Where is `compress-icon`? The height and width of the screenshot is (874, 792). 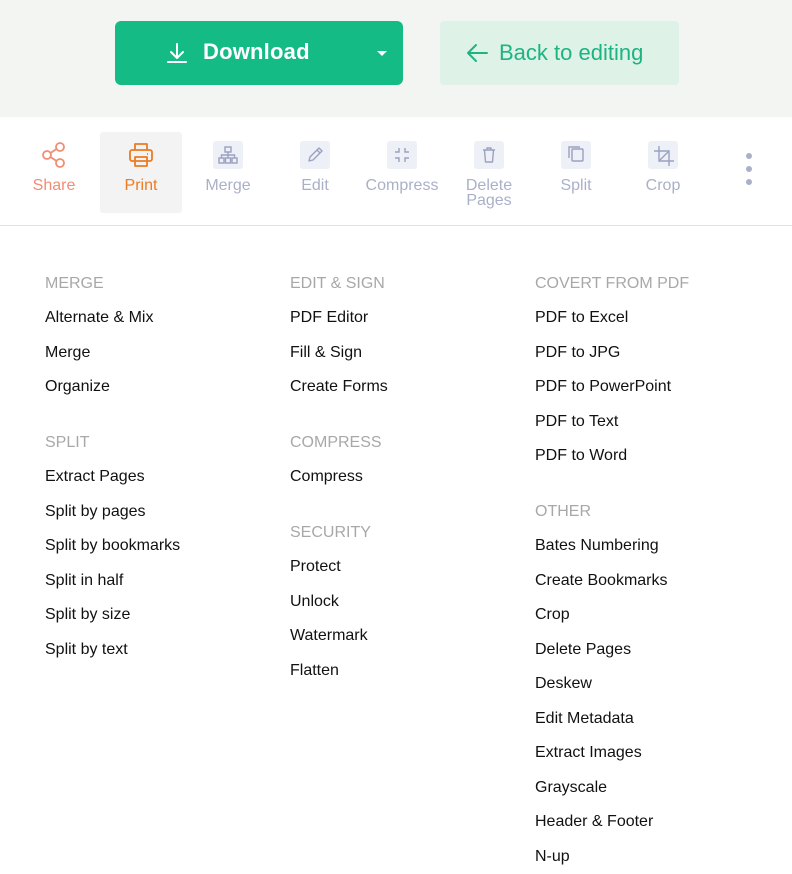 compress-icon is located at coordinates (402, 155).